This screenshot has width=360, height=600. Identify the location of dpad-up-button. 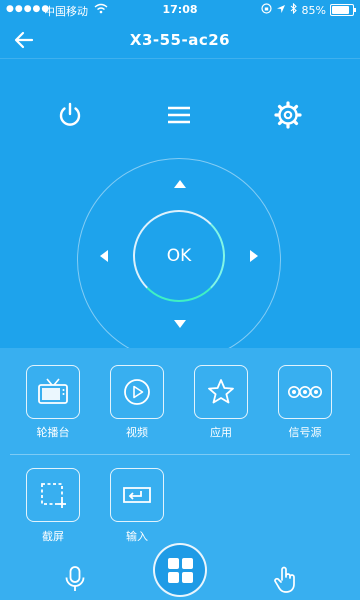
(180, 184).